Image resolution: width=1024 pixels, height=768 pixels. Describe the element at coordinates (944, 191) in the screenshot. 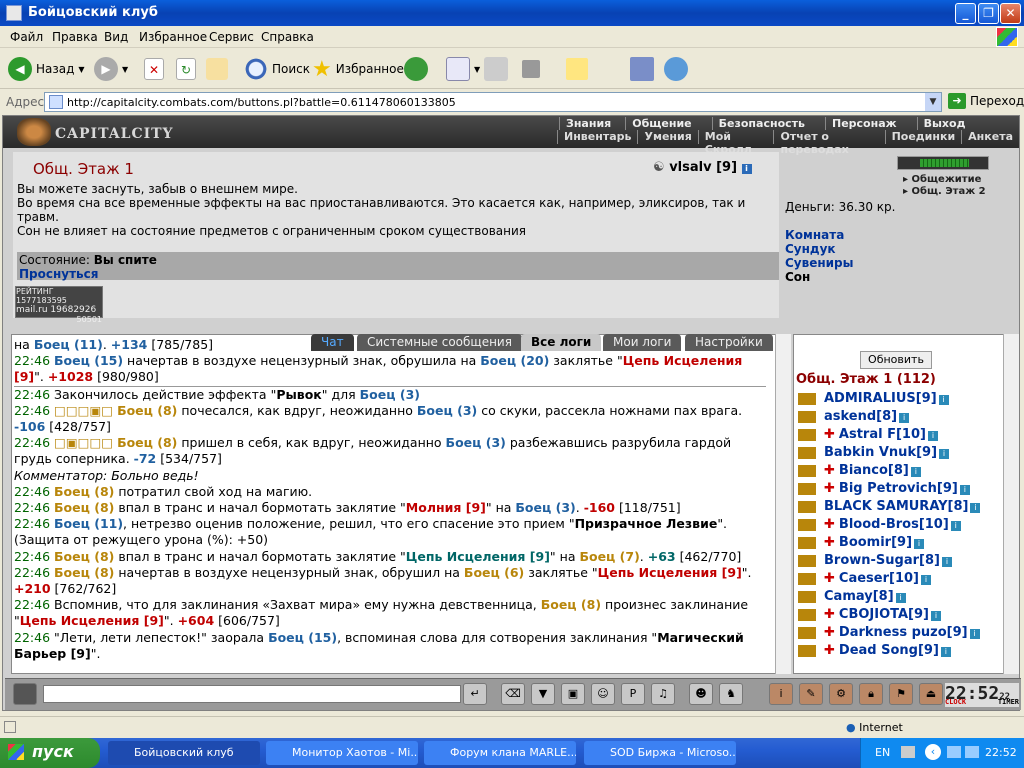

I see `link-floor-2: ▸ Общ. Этаж 2` at that location.